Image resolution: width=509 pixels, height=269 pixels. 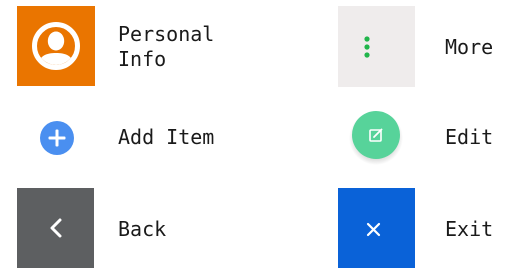 What do you see at coordinates (166, 137) in the screenshot?
I see `add-item-label: Add Item` at bounding box center [166, 137].